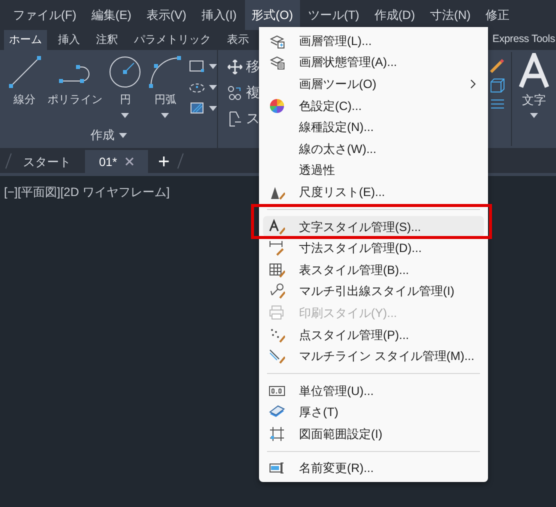  I want to click on multiline-style-icon, so click(277, 356).